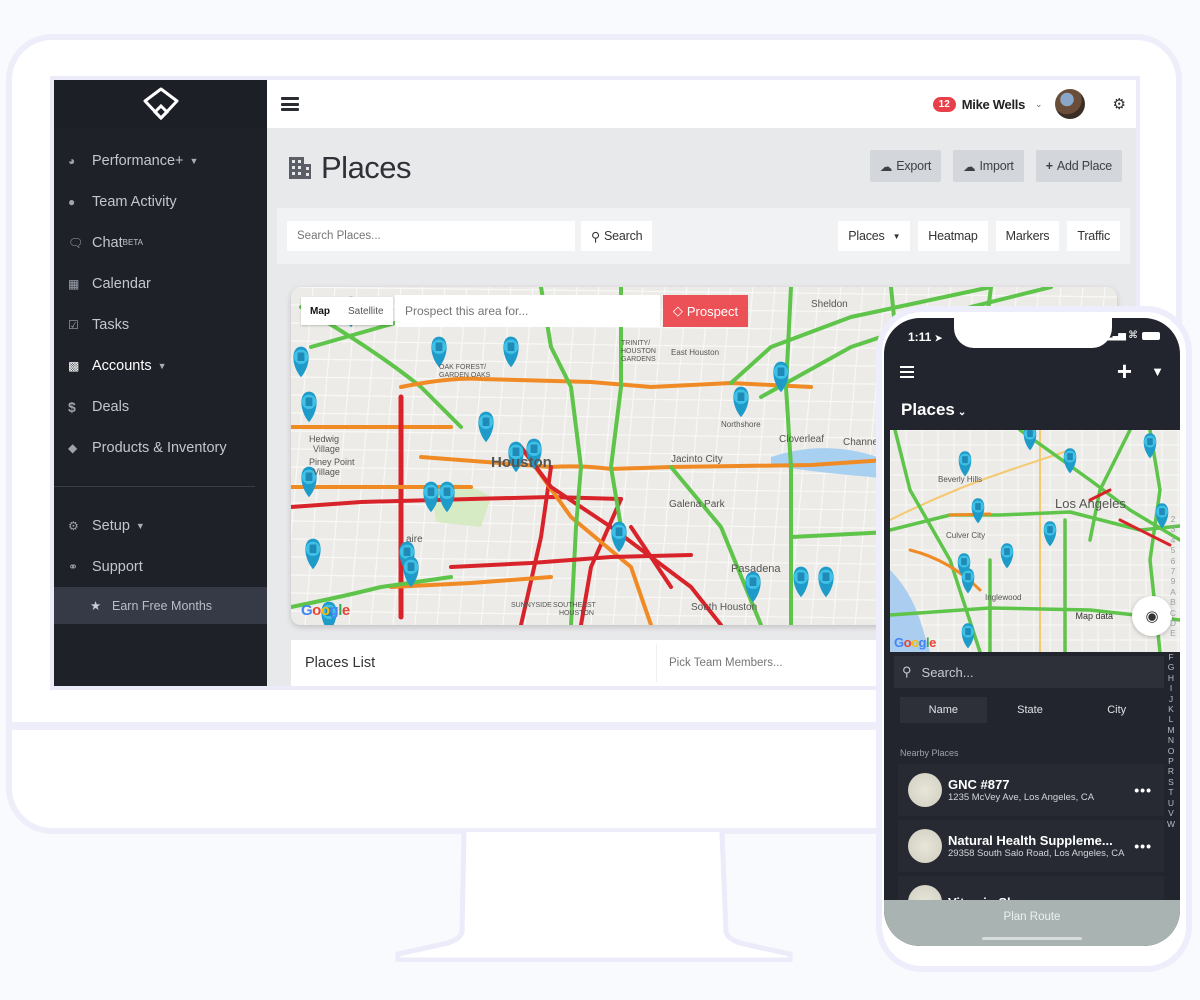 Image resolution: width=1200 pixels, height=1000 pixels. I want to click on top-bar: 12 Mike Wells ⌄ ⚙, so click(701, 104).